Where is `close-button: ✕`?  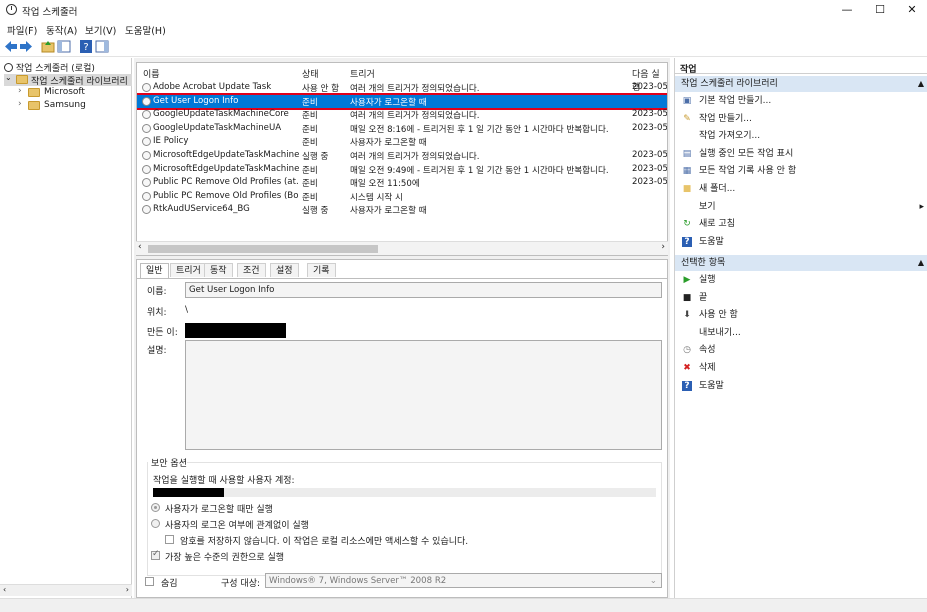 close-button: ✕ is located at coordinates (910, 10).